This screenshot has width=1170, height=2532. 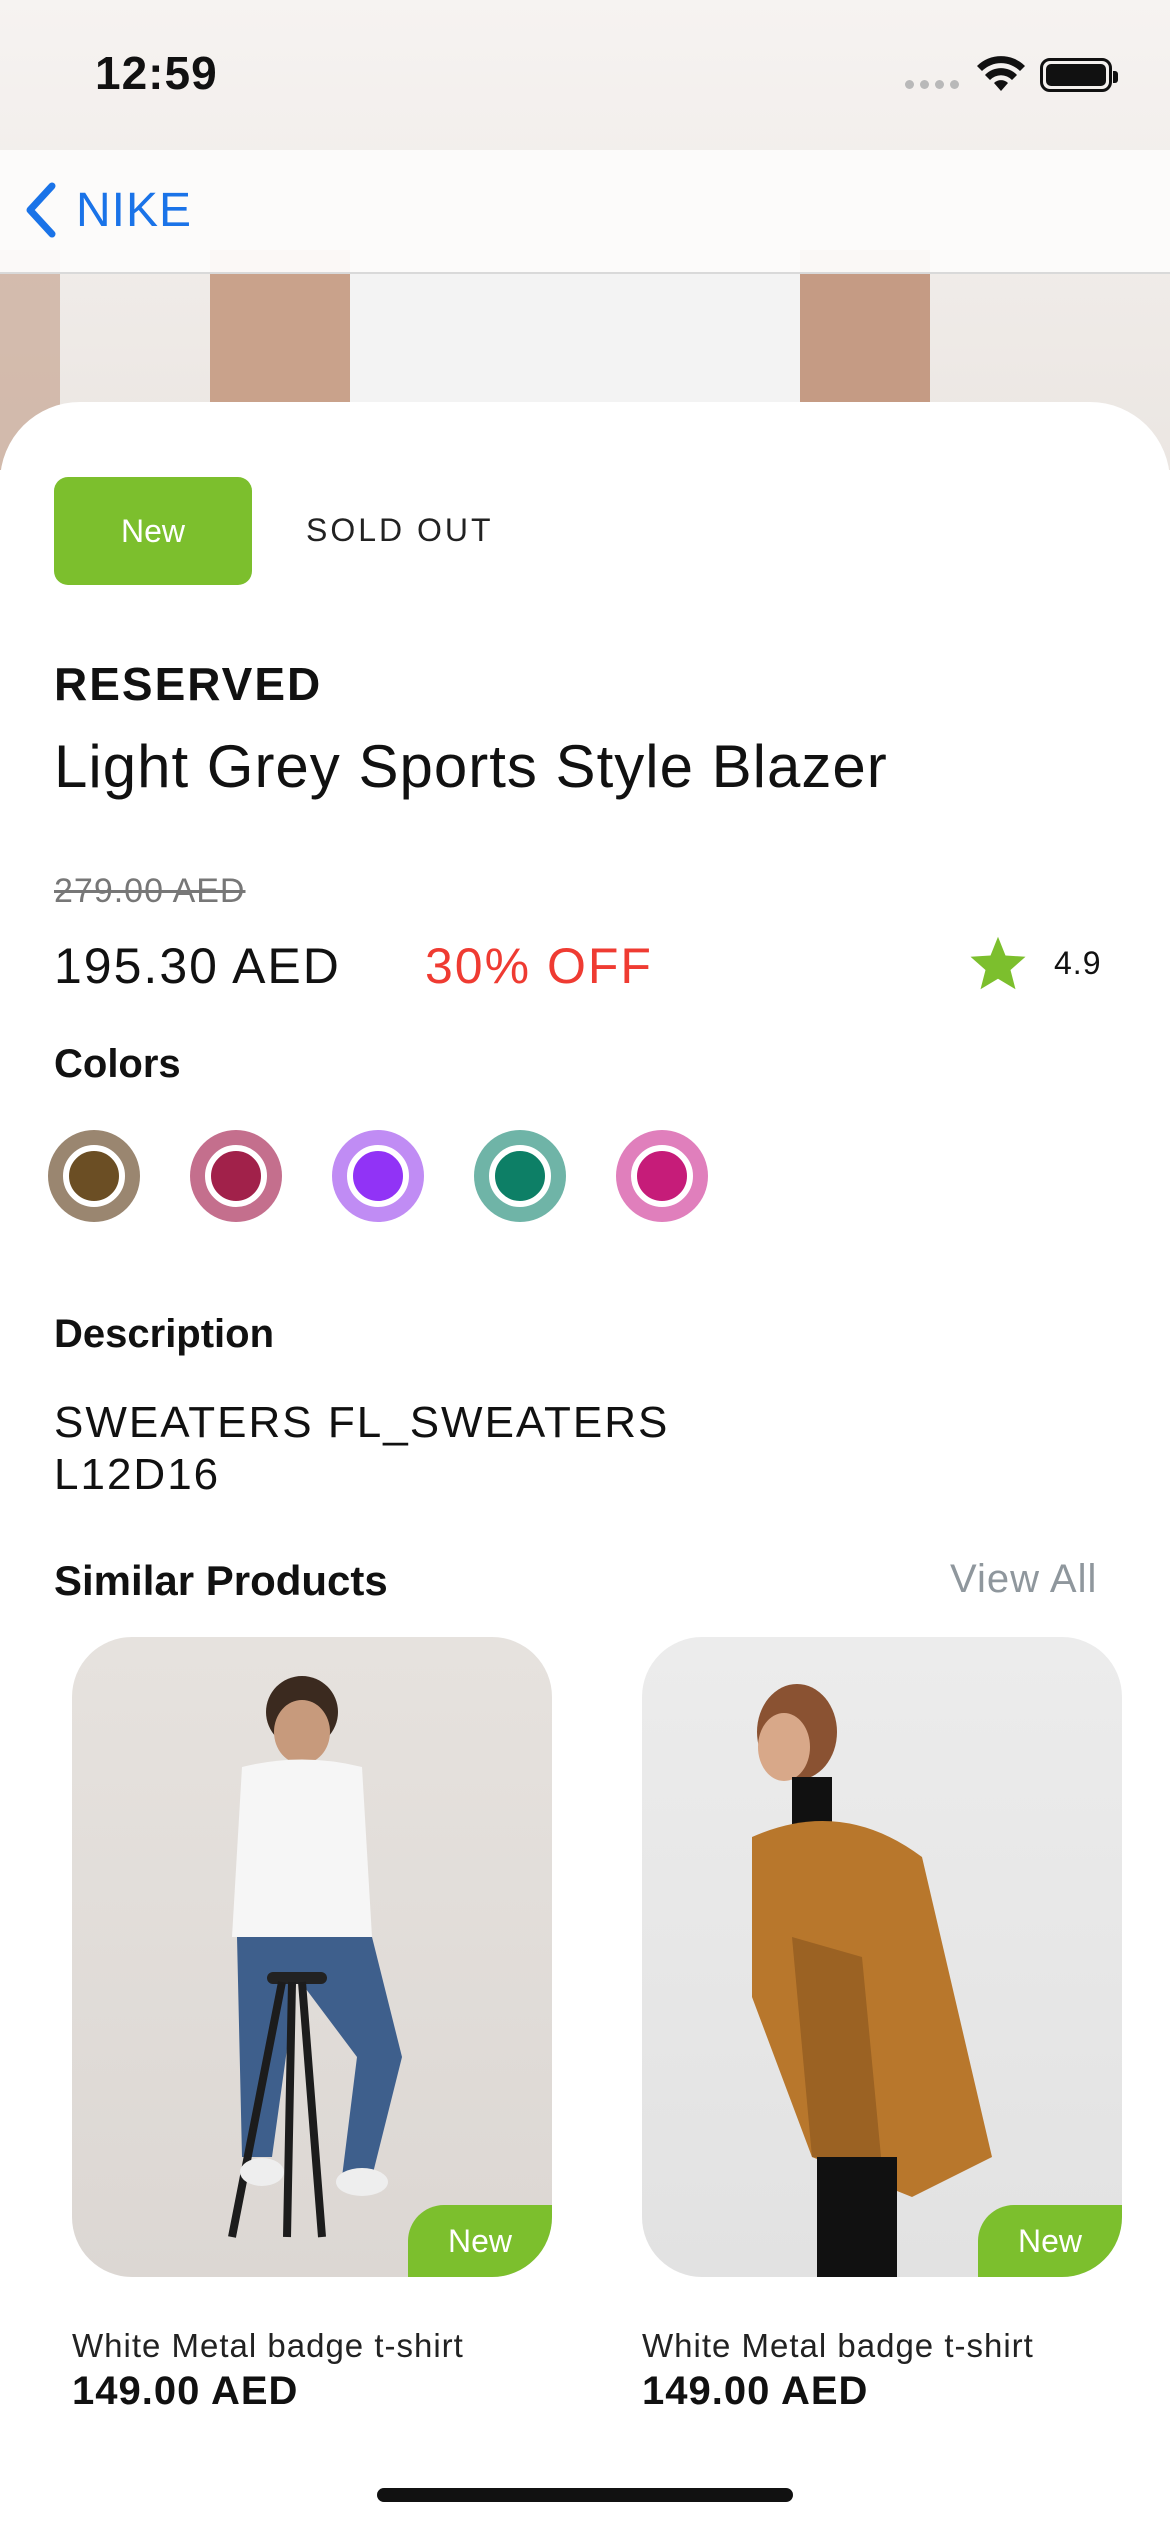 I want to click on cellular-signal-icon, so click(x=933, y=86).